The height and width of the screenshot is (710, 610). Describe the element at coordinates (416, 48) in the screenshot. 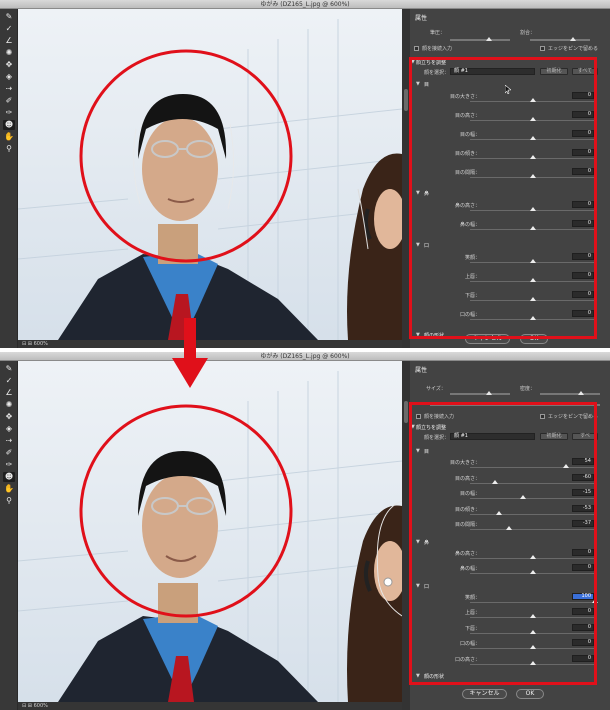

I see `mask-checkbox` at that location.